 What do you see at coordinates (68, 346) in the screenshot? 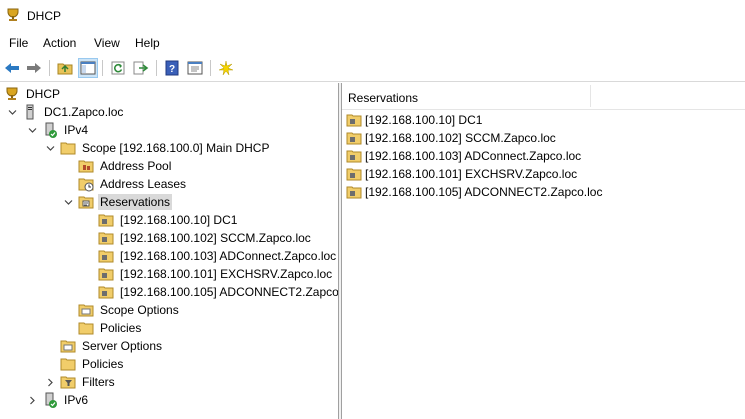
I see `server-options-icon` at bounding box center [68, 346].